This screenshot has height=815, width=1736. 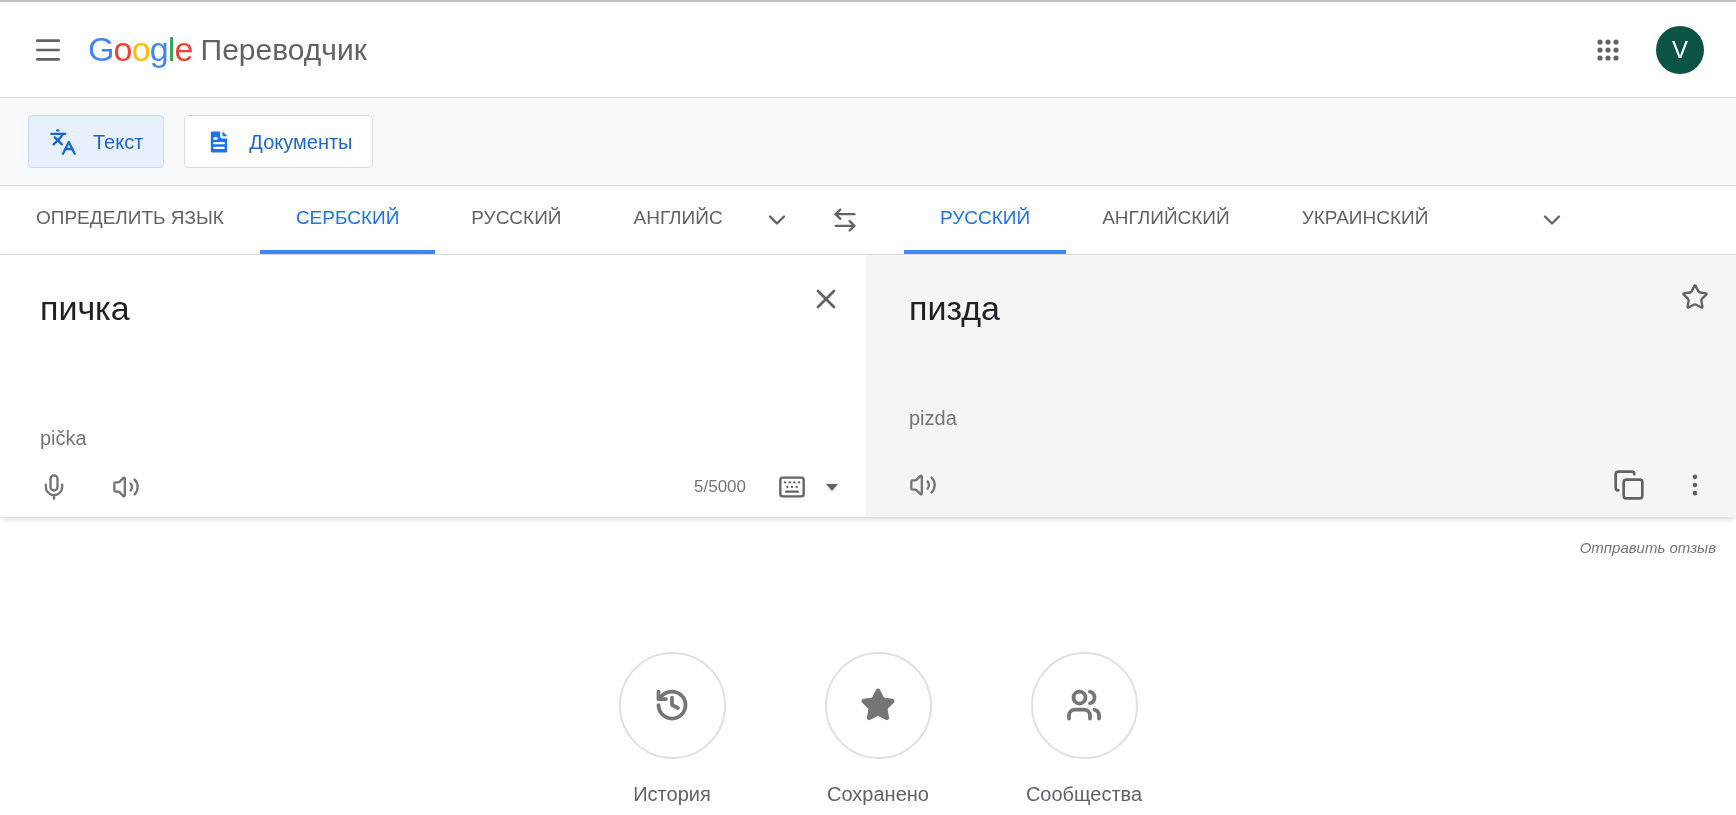 What do you see at coordinates (1647, 548) in the screenshot?
I see `feedback-link: Отправить отзыв` at bounding box center [1647, 548].